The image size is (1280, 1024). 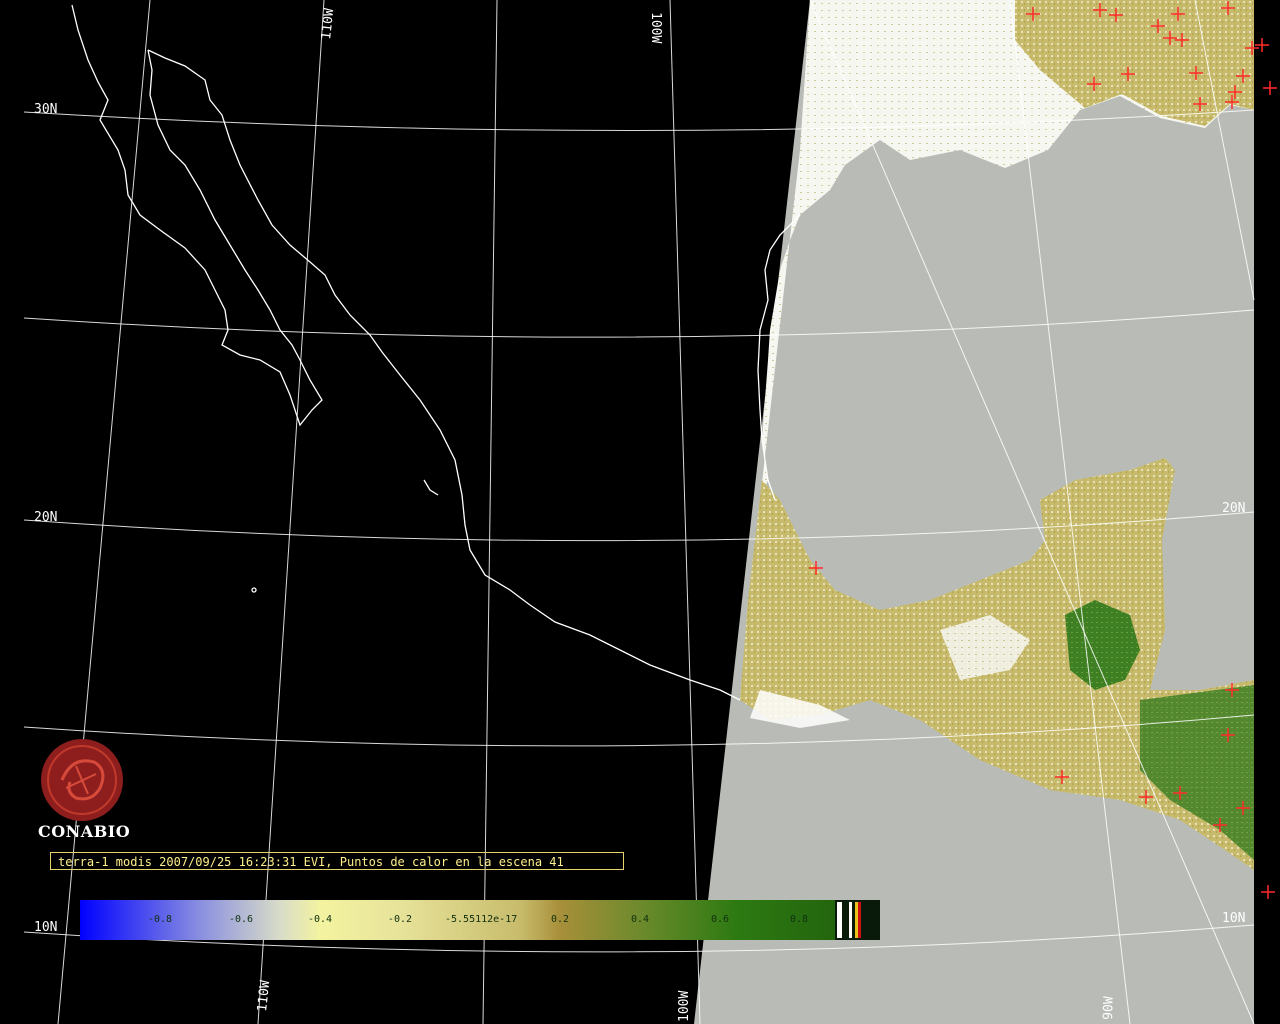 What do you see at coordinates (839, 920) in the screenshot?
I see `colorbar-white-swatch` at bounding box center [839, 920].